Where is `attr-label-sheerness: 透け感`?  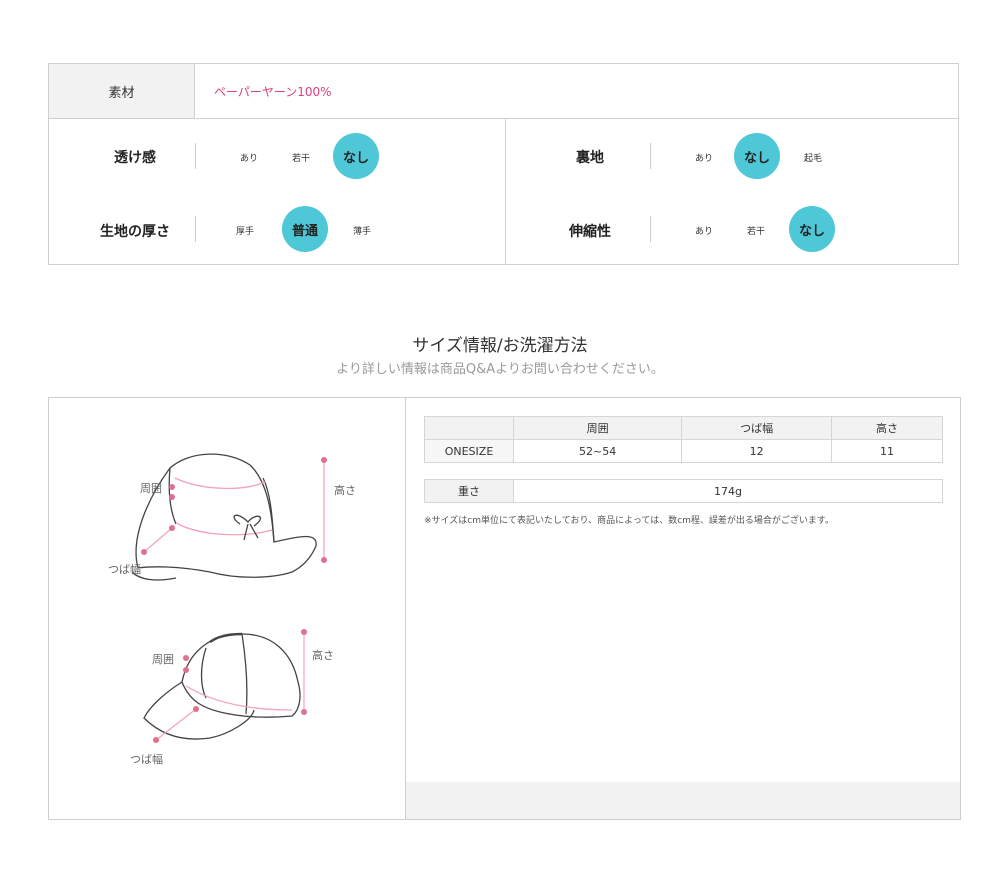
attr-label-sheerness: 透け感 is located at coordinates (135, 158).